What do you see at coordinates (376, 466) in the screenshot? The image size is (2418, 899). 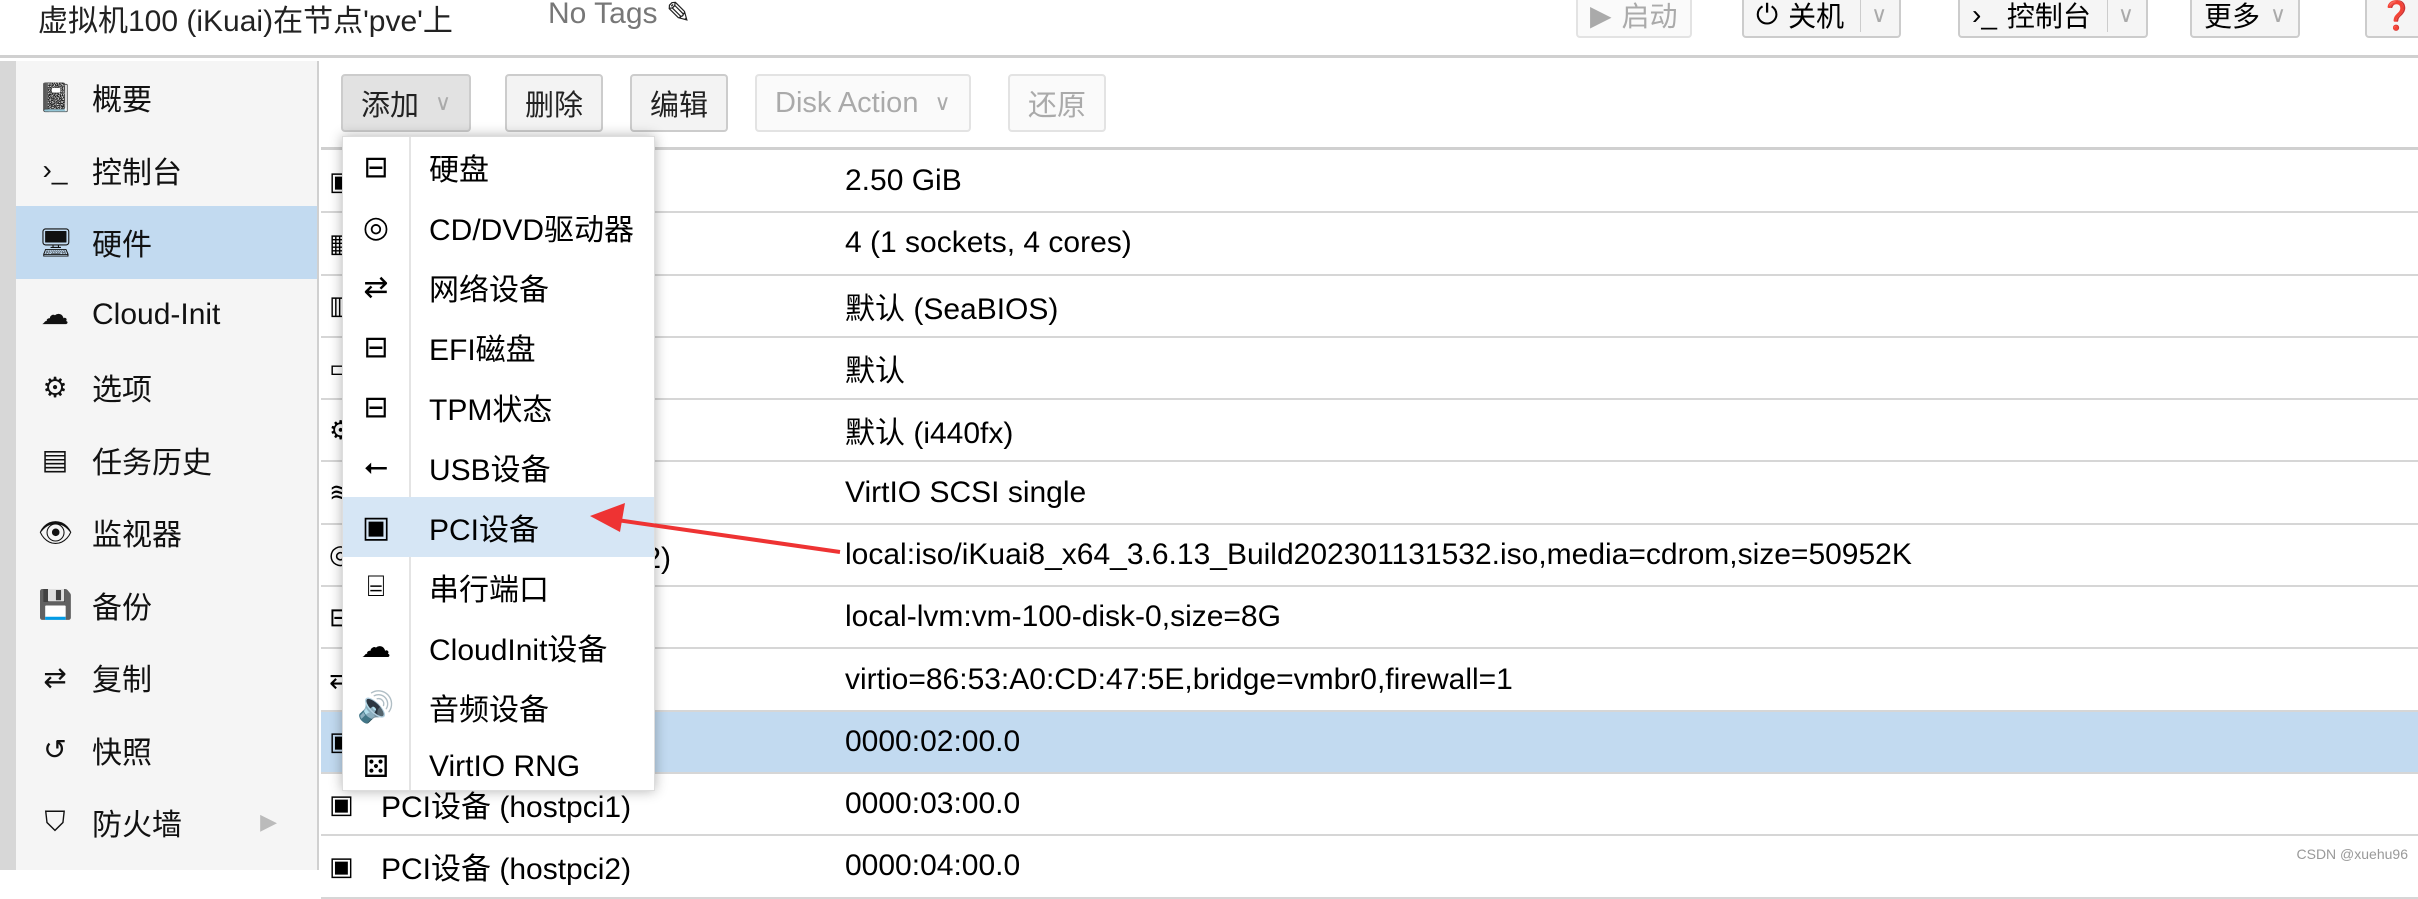 I see `usb-icon: ⭠` at bounding box center [376, 466].